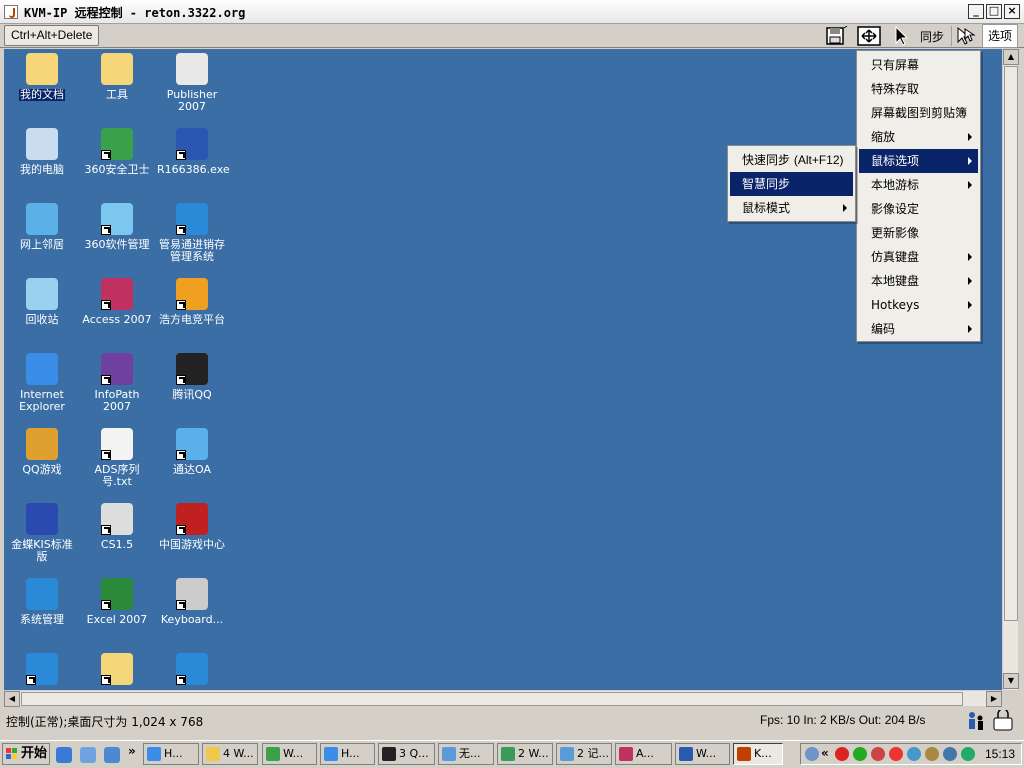 The image size is (1024, 768). What do you see at coordinates (932, 36) in the screenshot?
I see `sync-button: 同步` at bounding box center [932, 36].